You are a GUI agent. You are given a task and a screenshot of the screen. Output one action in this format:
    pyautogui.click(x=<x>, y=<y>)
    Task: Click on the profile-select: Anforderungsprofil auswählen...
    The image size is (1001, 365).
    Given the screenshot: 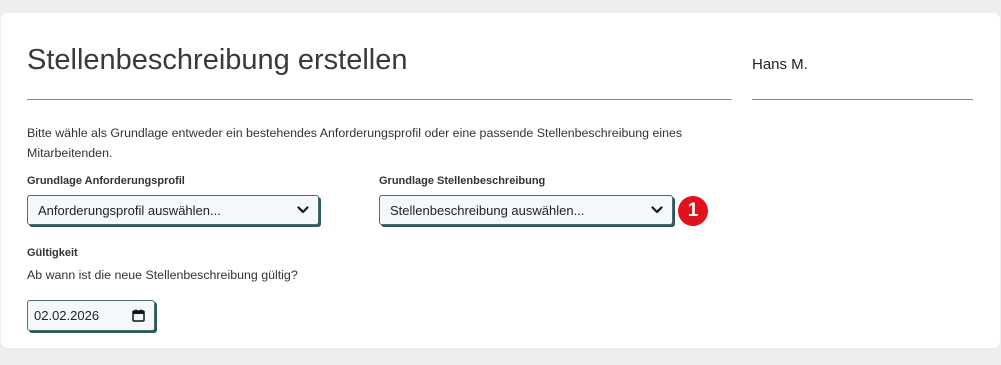 What is the action you would take?
    pyautogui.click(x=173, y=210)
    